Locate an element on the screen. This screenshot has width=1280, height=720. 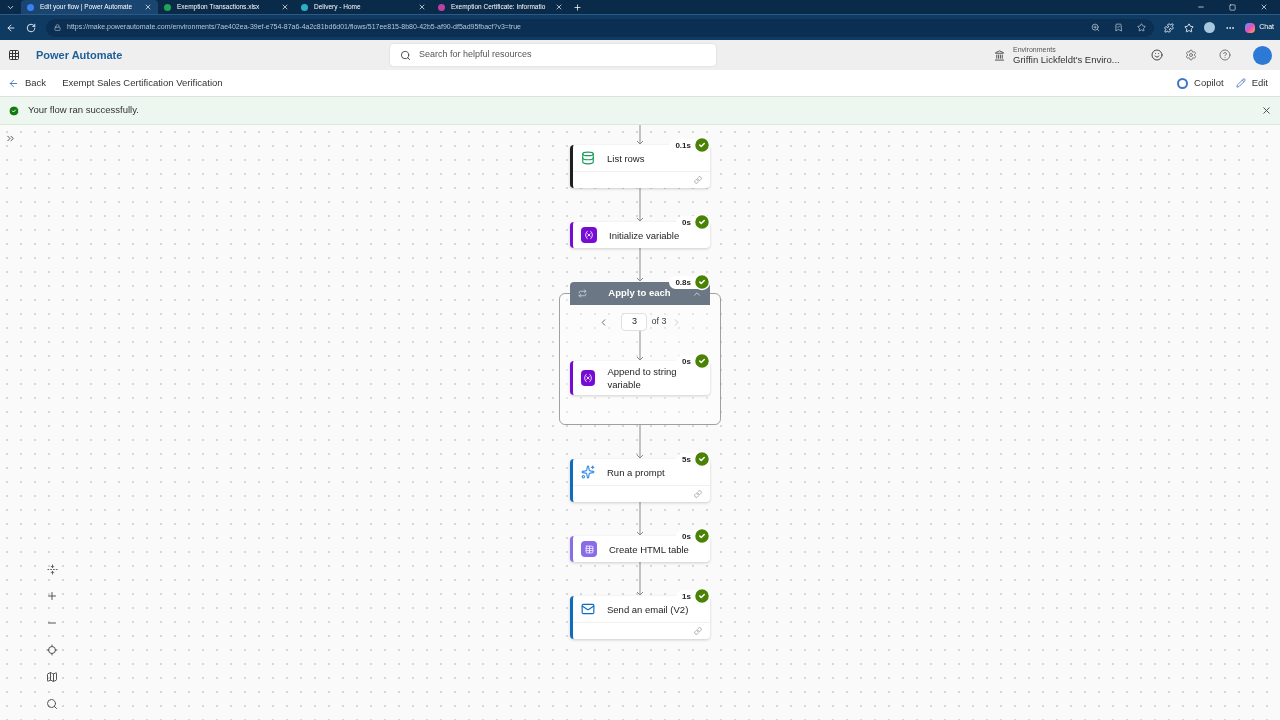
flow-title: Exempt Sales Certification Verification is located at coordinates (142, 82).